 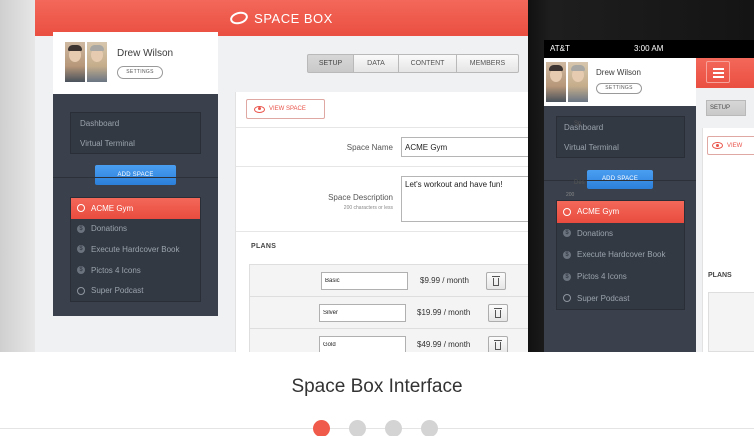 I want to click on tab-bar: SETUP DATA CONTENT MEMBERS, so click(x=413, y=63).